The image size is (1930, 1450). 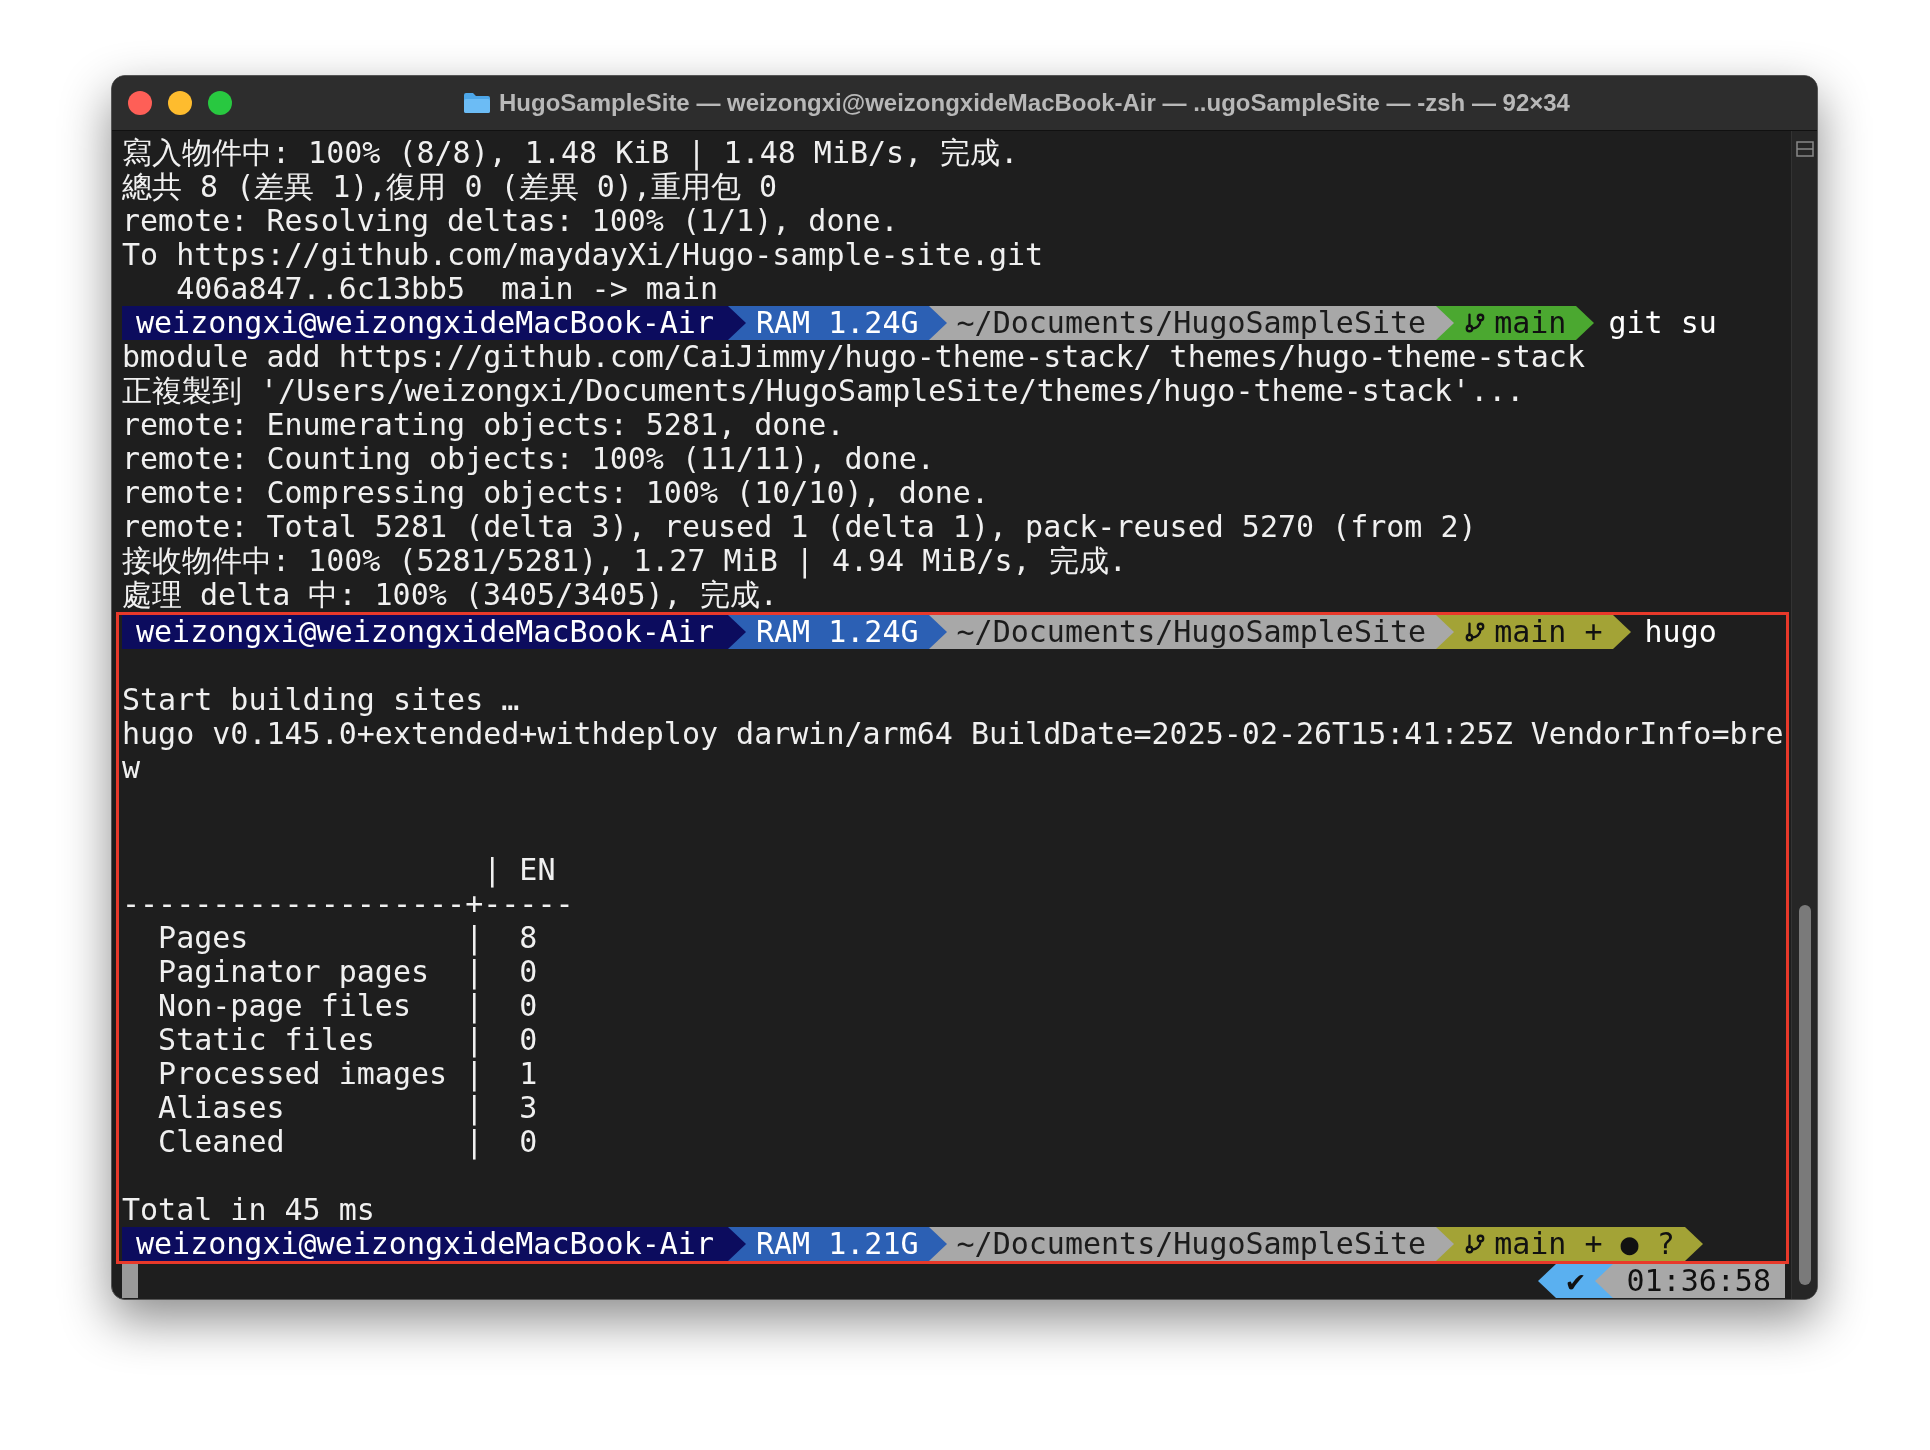 I want to click on output-line: hugo v0.145.0+extended+withdeploy darwin/arm64 BuildDate=2025-02-26T15:41:25Z VendorInfo=bre, so click(x=953, y=734).